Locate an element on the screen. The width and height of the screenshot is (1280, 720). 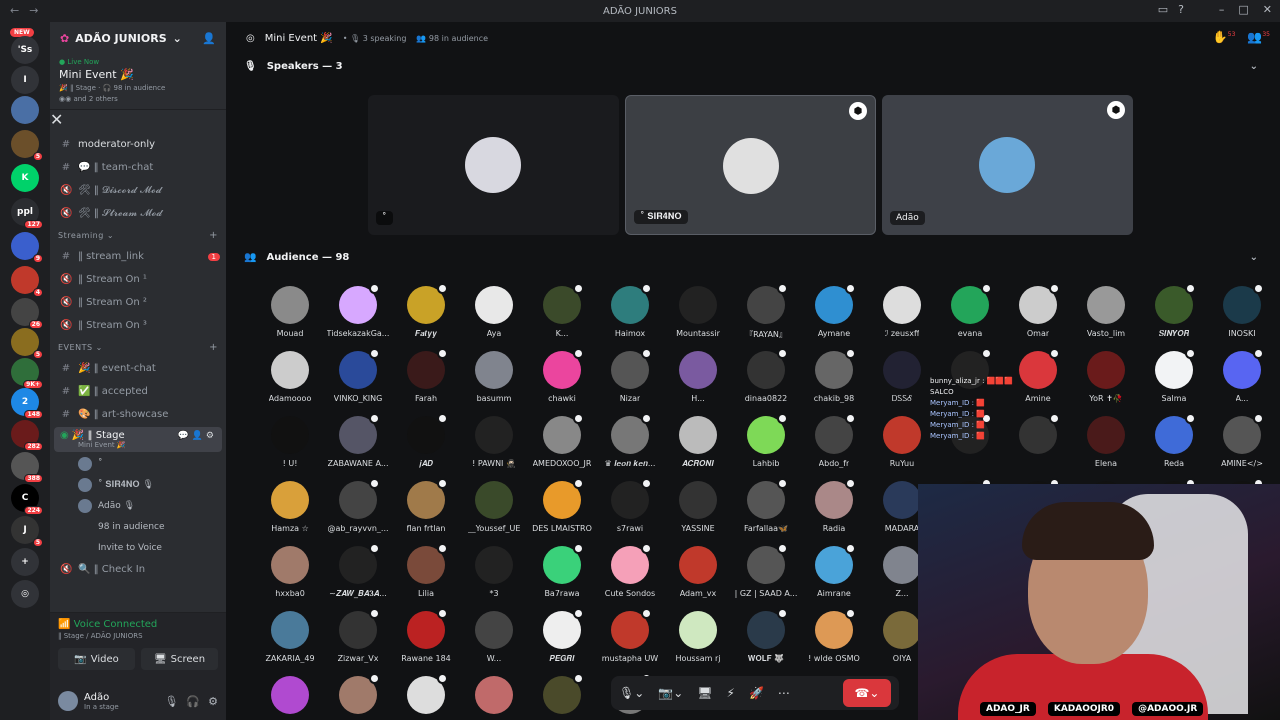
audience-member: ZAKARIA_49 is located at coordinates (290, 641).